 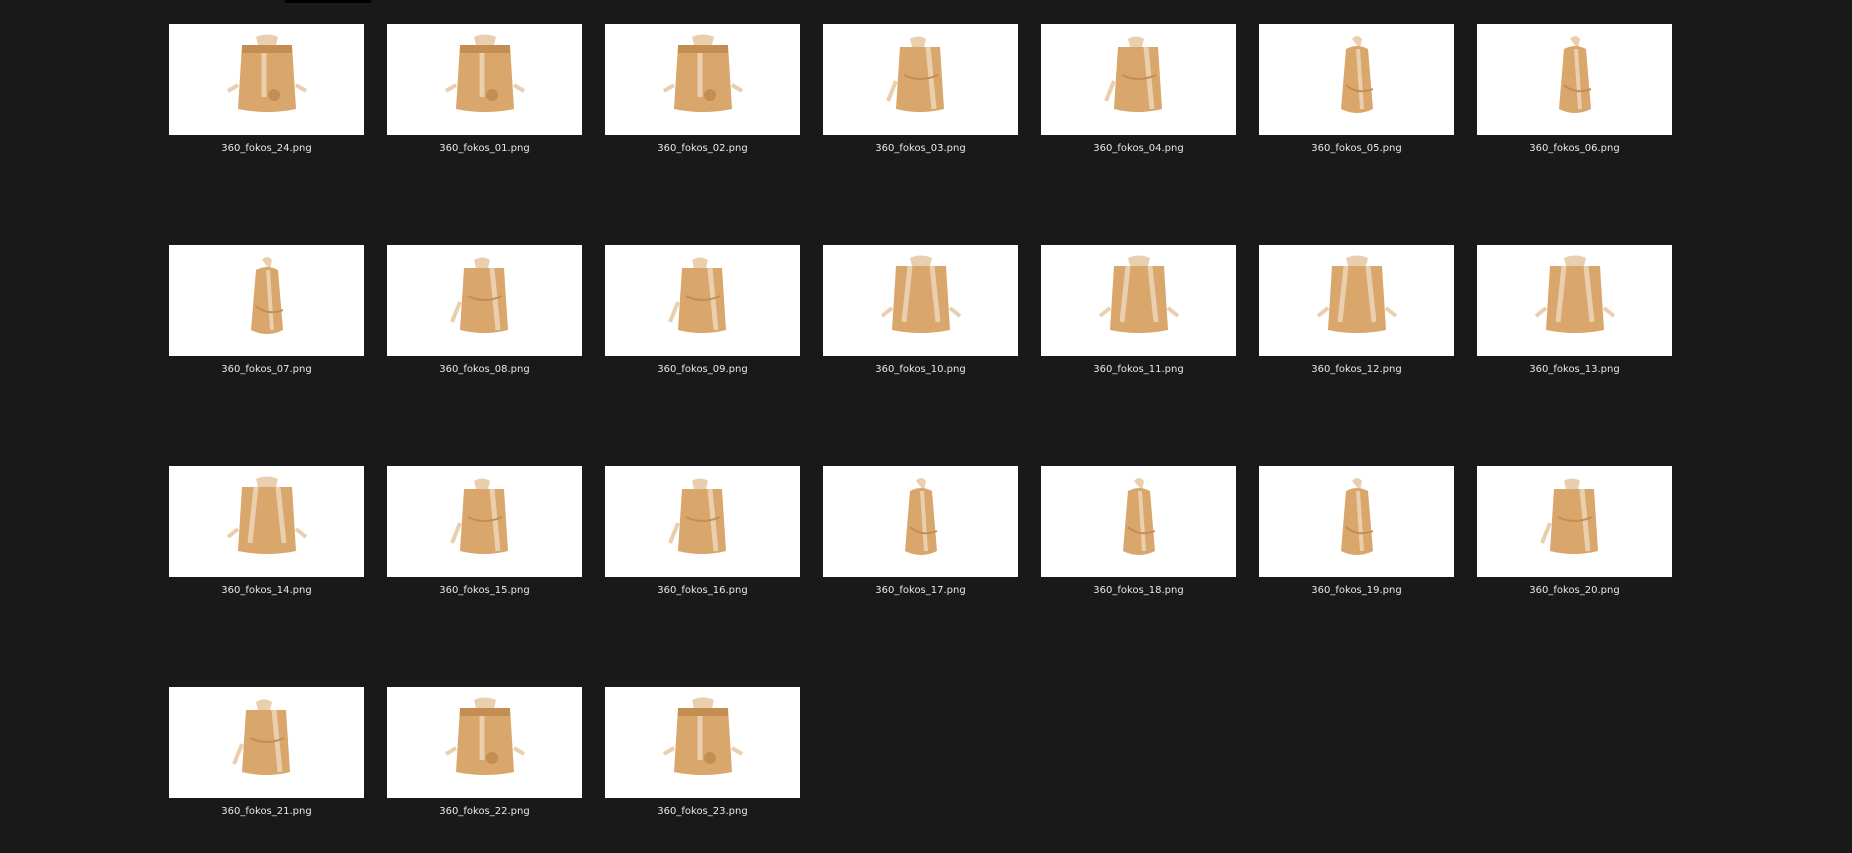 What do you see at coordinates (920, 148) in the screenshot?
I see `file-name-label: 360_fokos_03.png` at bounding box center [920, 148].